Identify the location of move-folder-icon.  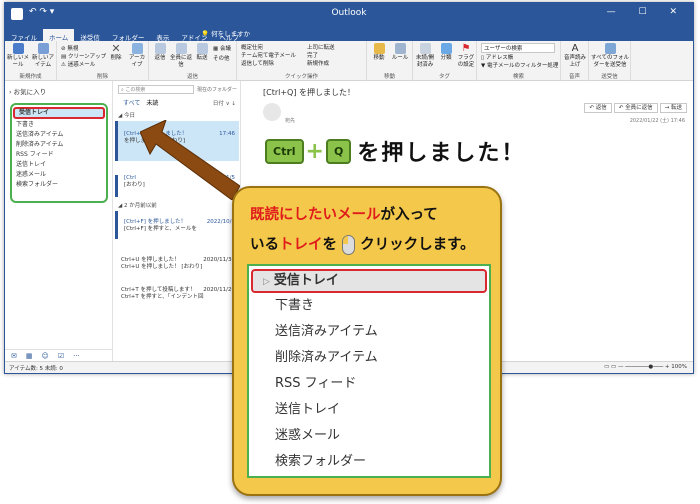
(379, 48).